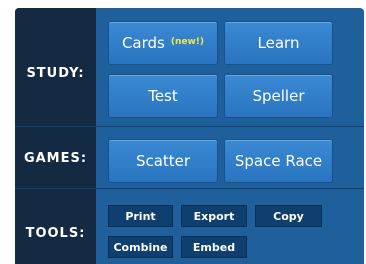 The image size is (366, 264). I want to click on scatter-button: Scatter, so click(163, 161).